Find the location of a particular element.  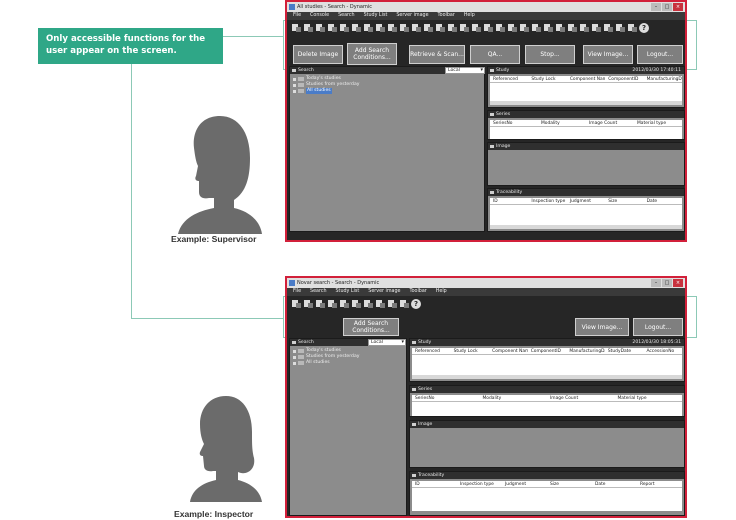

column-header: Size is located at coordinates (569, 484).